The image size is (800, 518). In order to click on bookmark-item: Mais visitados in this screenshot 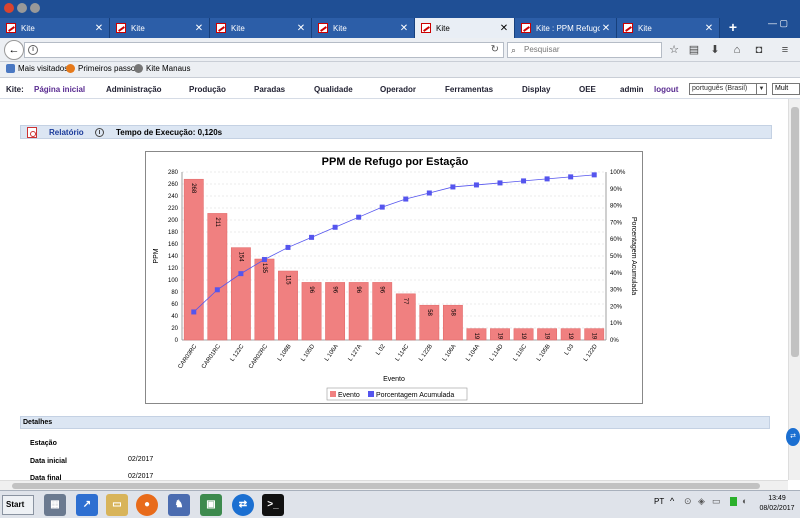, I will do `click(37, 68)`.